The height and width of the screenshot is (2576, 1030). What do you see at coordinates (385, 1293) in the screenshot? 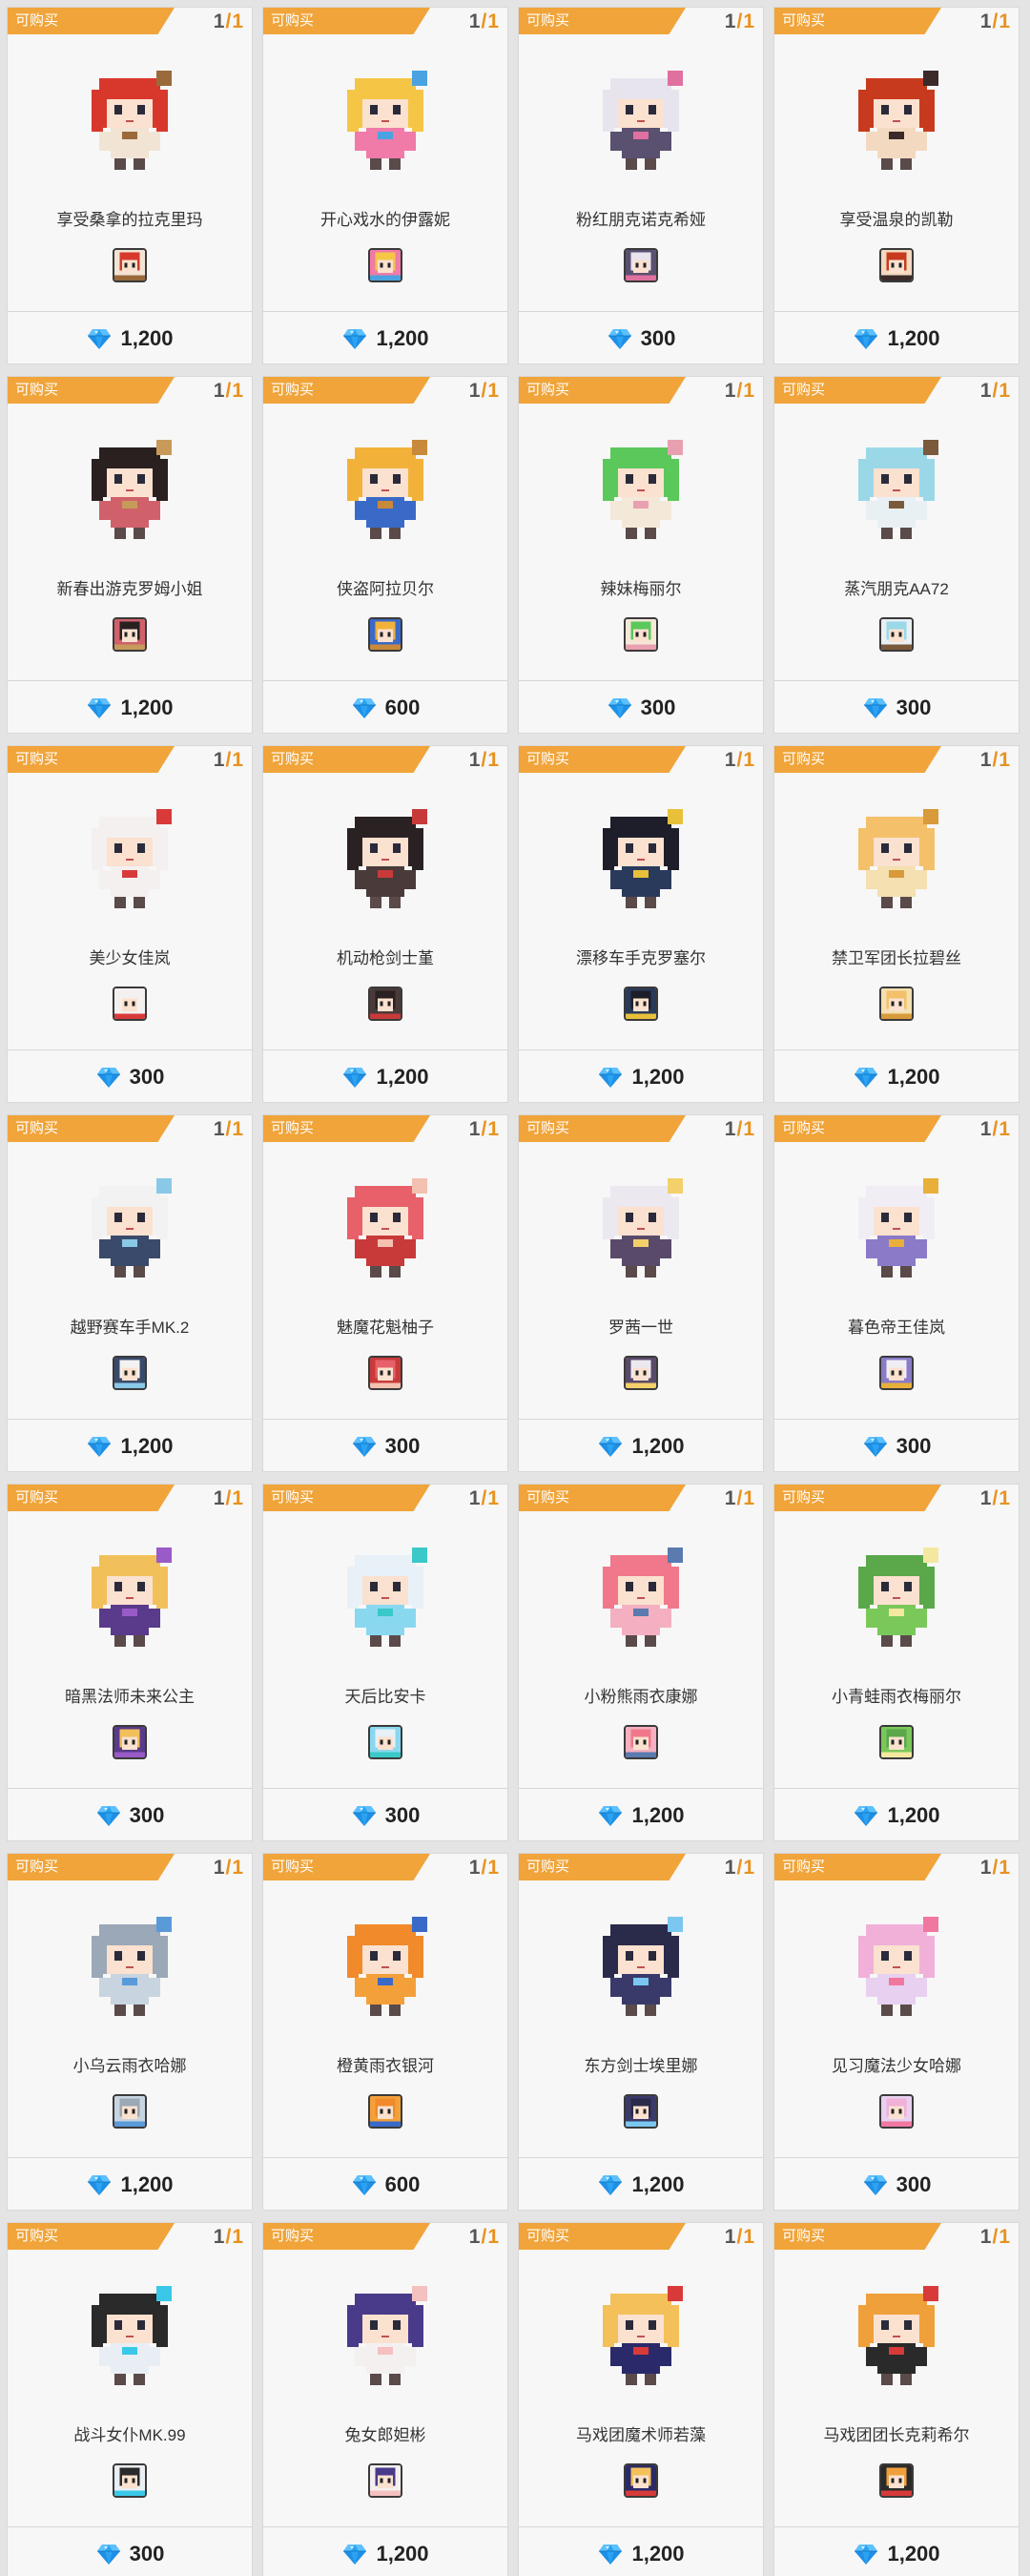
I see `shop-item-card: 可购买 1/1 魅魔花魁柚子 300` at bounding box center [385, 1293].